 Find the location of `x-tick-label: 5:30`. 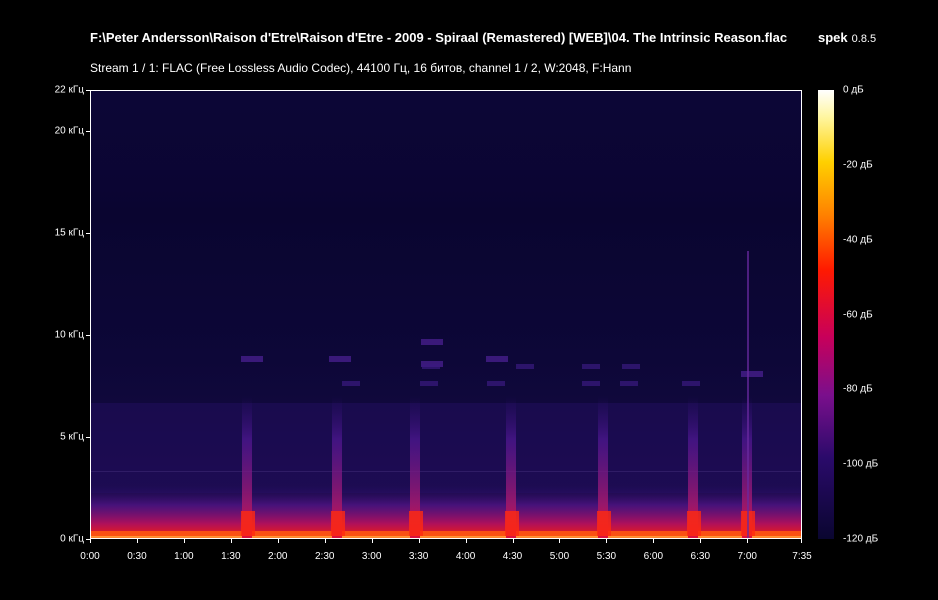

x-tick-label: 5:30 is located at coordinates (606, 556).